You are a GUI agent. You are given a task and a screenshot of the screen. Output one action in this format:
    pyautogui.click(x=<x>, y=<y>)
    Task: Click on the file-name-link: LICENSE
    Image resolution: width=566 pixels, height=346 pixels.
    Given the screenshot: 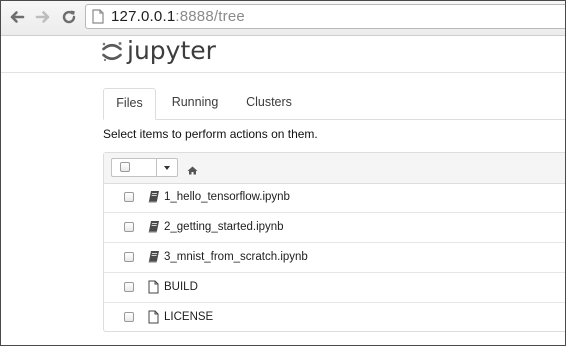 What is the action you would take?
    pyautogui.click(x=188, y=317)
    